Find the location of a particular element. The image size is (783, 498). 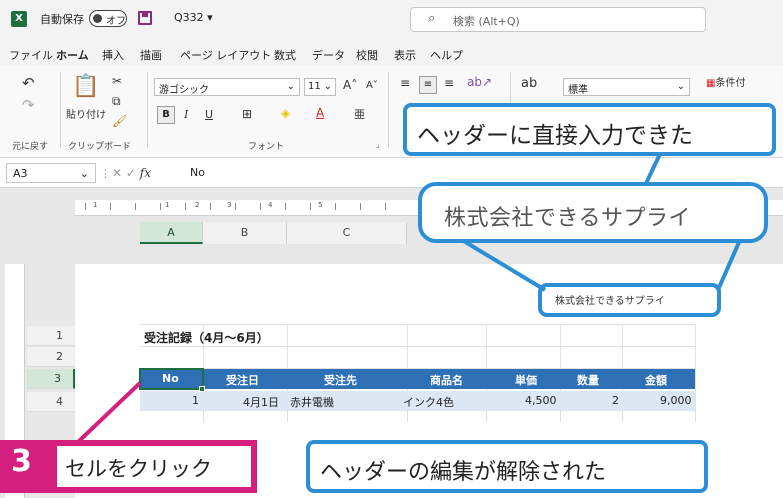

conditional-format-button: ▦条件付 is located at coordinates (725, 81).